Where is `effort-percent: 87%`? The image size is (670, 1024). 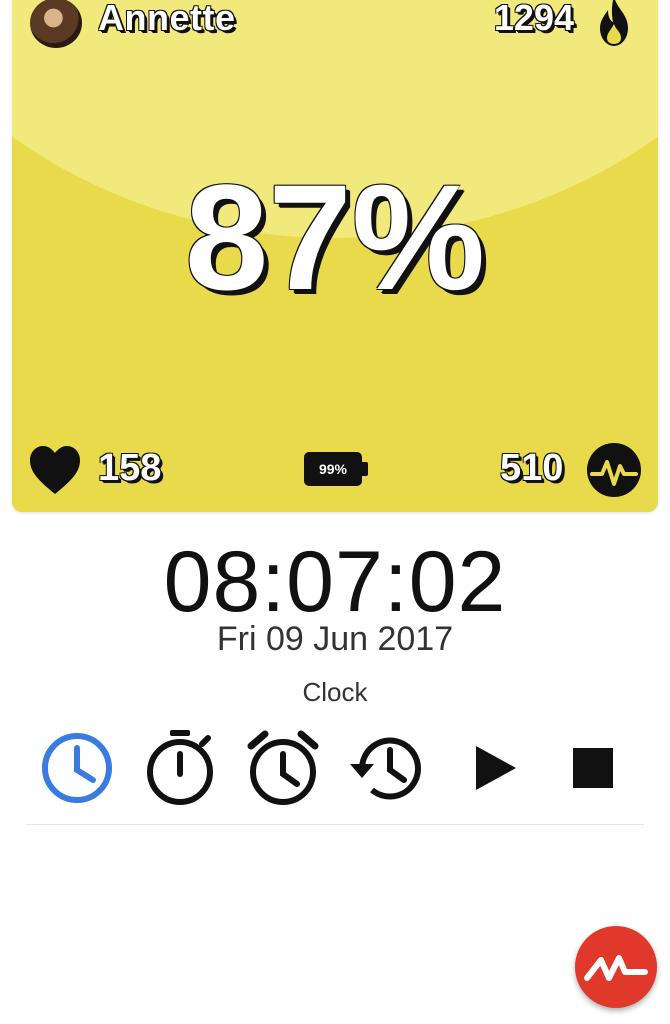
effort-percent: 87% is located at coordinates (335, 237).